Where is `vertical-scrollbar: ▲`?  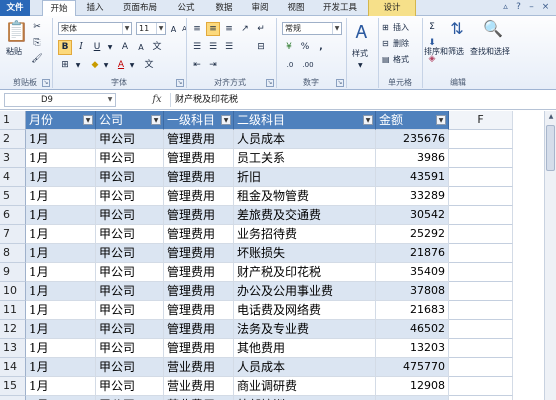
vertical-scrollbar: ▲ is located at coordinates (550, 255).